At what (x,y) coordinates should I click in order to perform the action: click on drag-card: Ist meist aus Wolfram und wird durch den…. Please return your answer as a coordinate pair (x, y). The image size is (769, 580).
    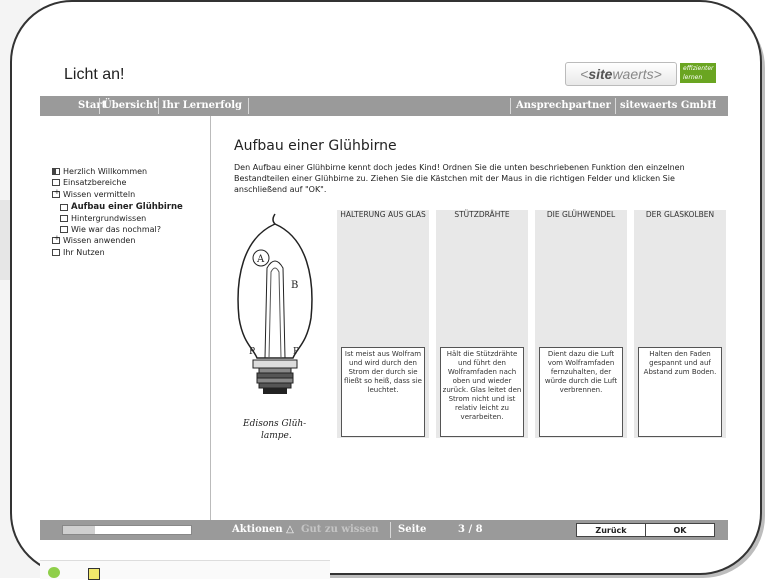
    Looking at the image, I should click on (383, 392).